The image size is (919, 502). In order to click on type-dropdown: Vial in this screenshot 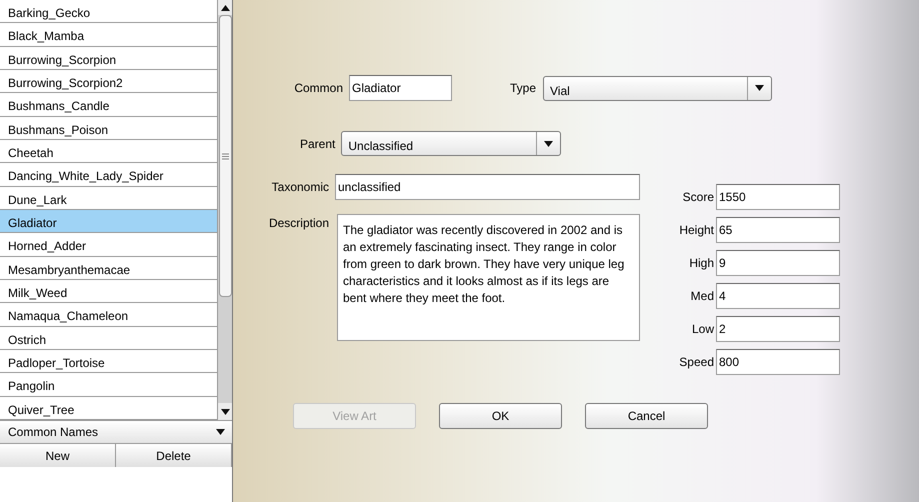, I will do `click(657, 88)`.